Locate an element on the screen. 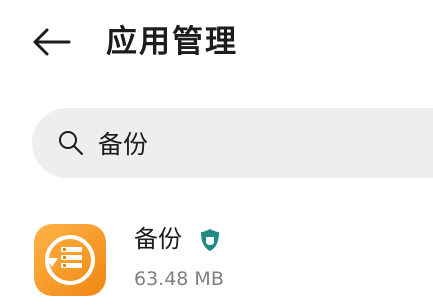 The width and height of the screenshot is (433, 305). back-button is located at coordinates (52, 42).